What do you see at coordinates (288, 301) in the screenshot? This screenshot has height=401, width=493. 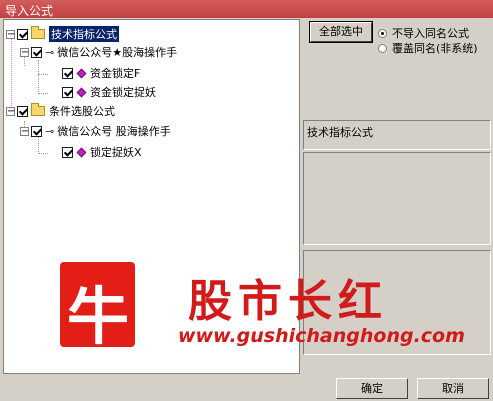 I see `watermark-name: 股市长红` at bounding box center [288, 301].